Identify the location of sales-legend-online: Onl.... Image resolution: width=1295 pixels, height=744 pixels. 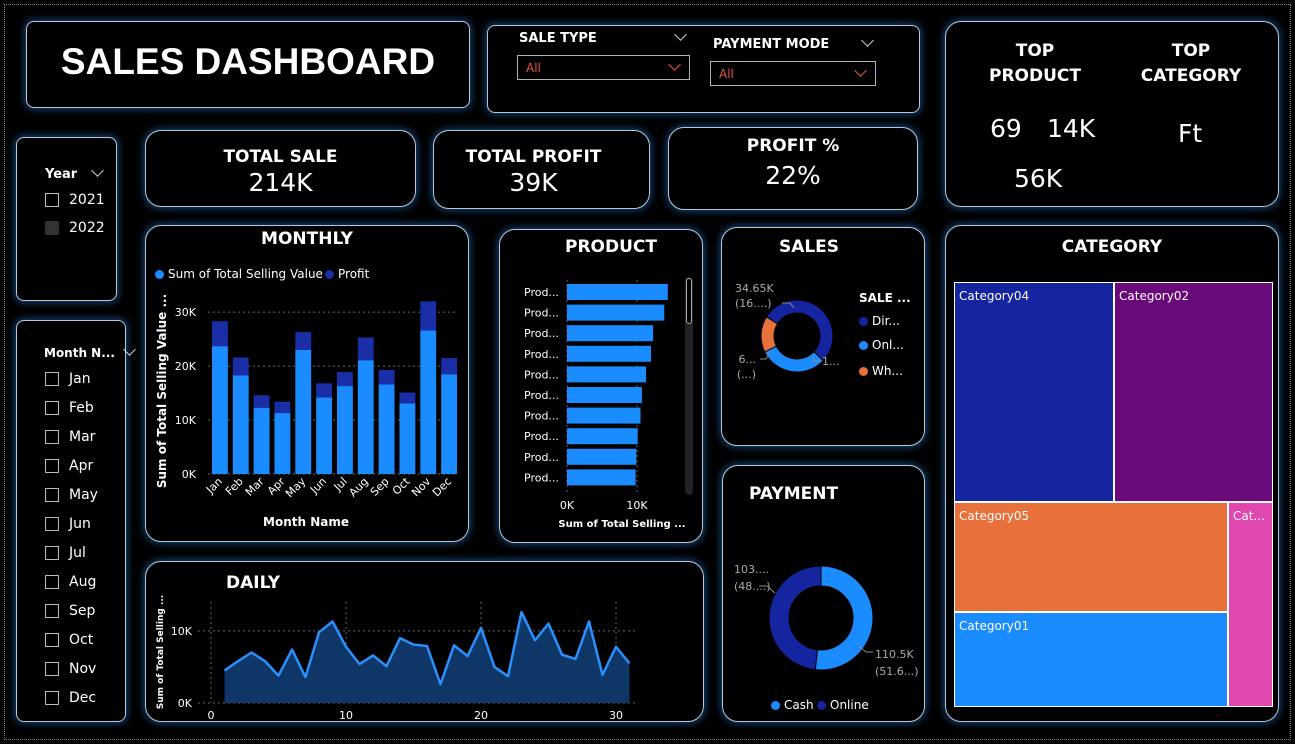
(881, 345).